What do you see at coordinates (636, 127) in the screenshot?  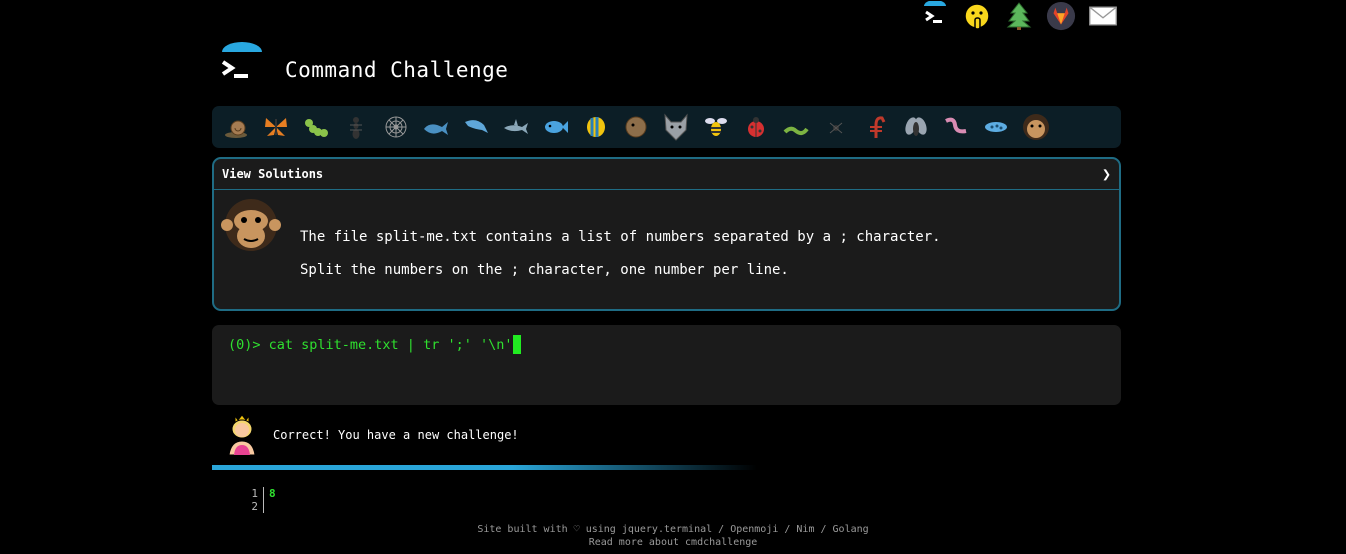 I see `pufferfish-icon` at bounding box center [636, 127].